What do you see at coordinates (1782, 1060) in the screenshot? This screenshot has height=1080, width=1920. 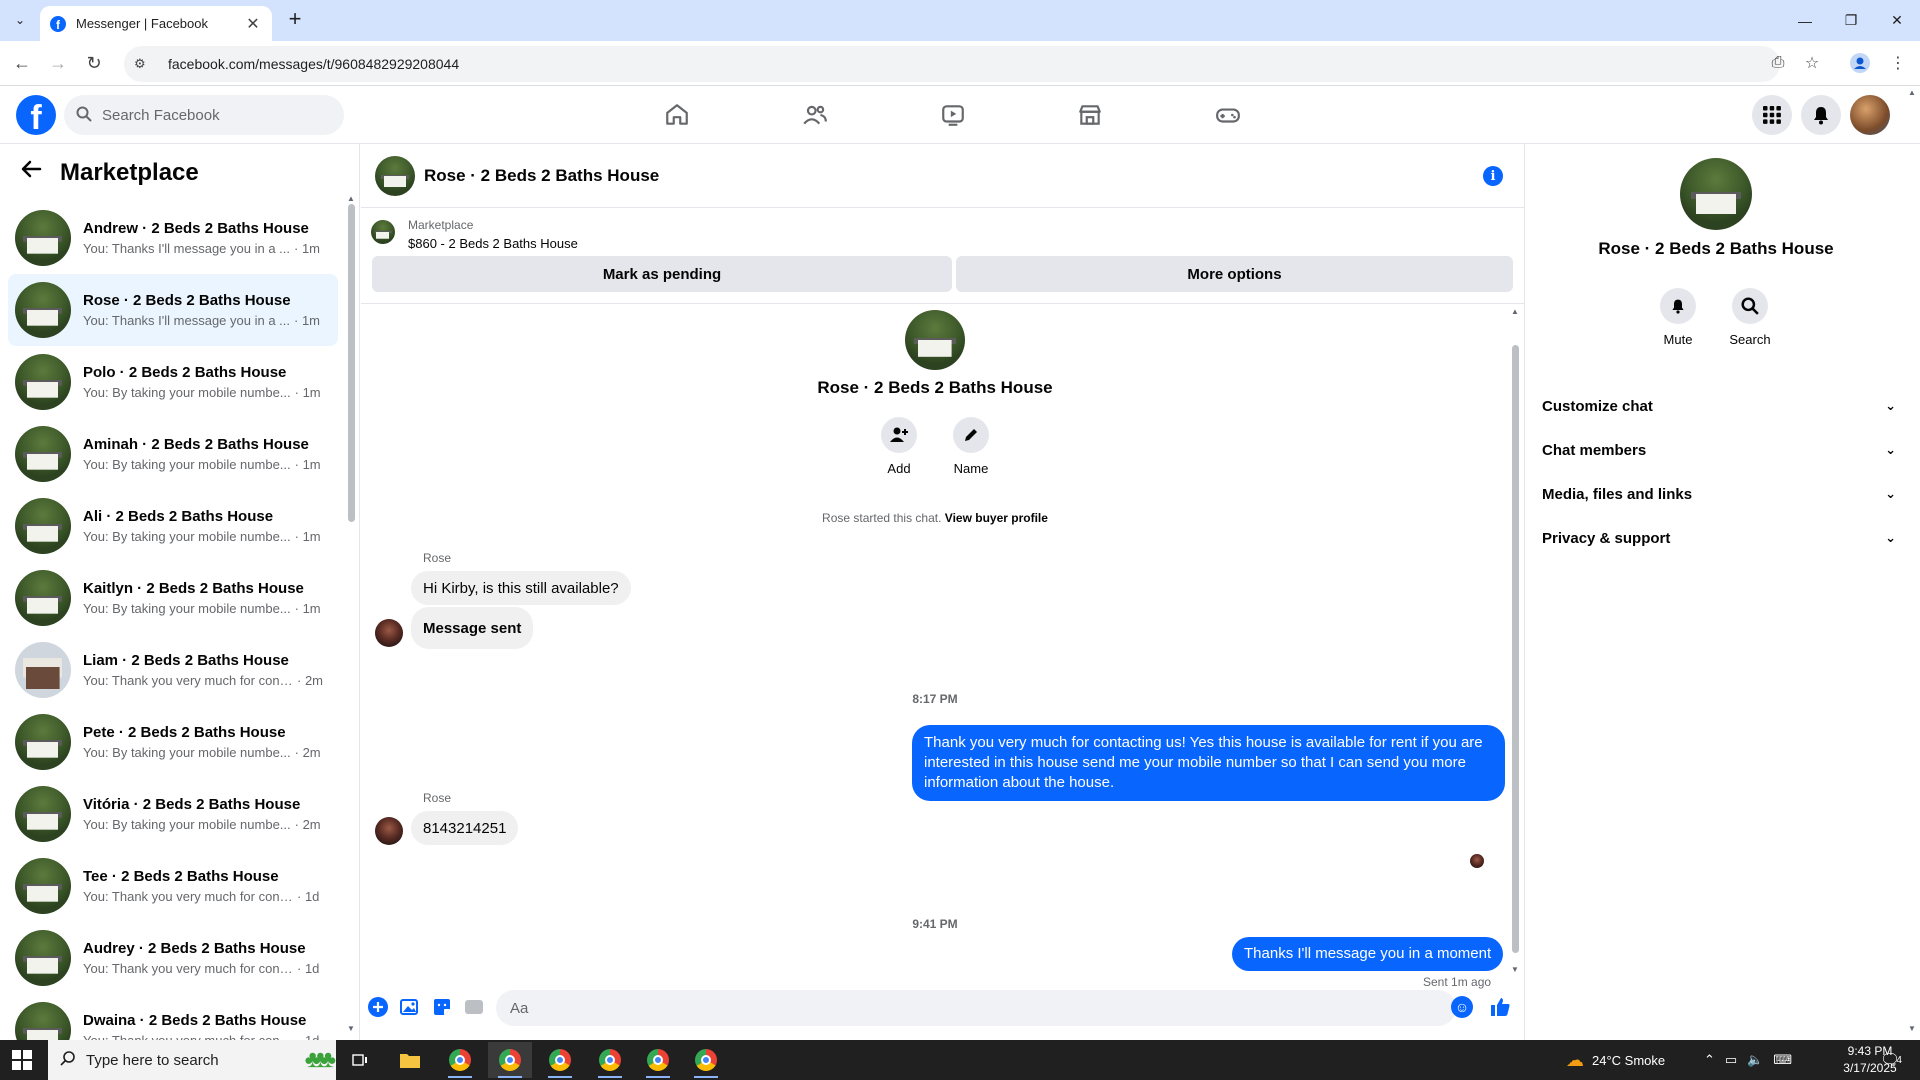 I see `keyboard-icon: ⌨` at bounding box center [1782, 1060].